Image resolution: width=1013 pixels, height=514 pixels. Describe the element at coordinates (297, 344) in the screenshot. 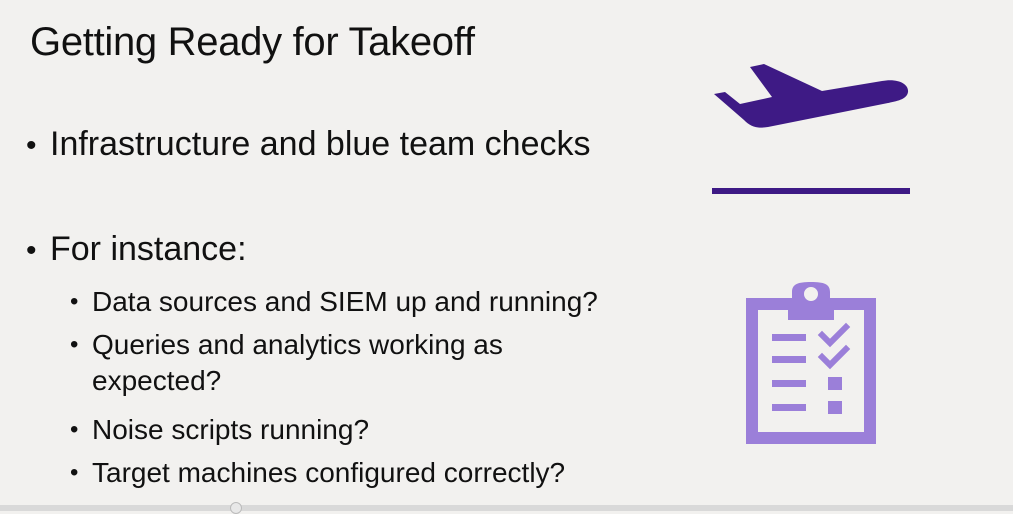

I see `sub-bullet-line: Queries and analytics working as` at that location.